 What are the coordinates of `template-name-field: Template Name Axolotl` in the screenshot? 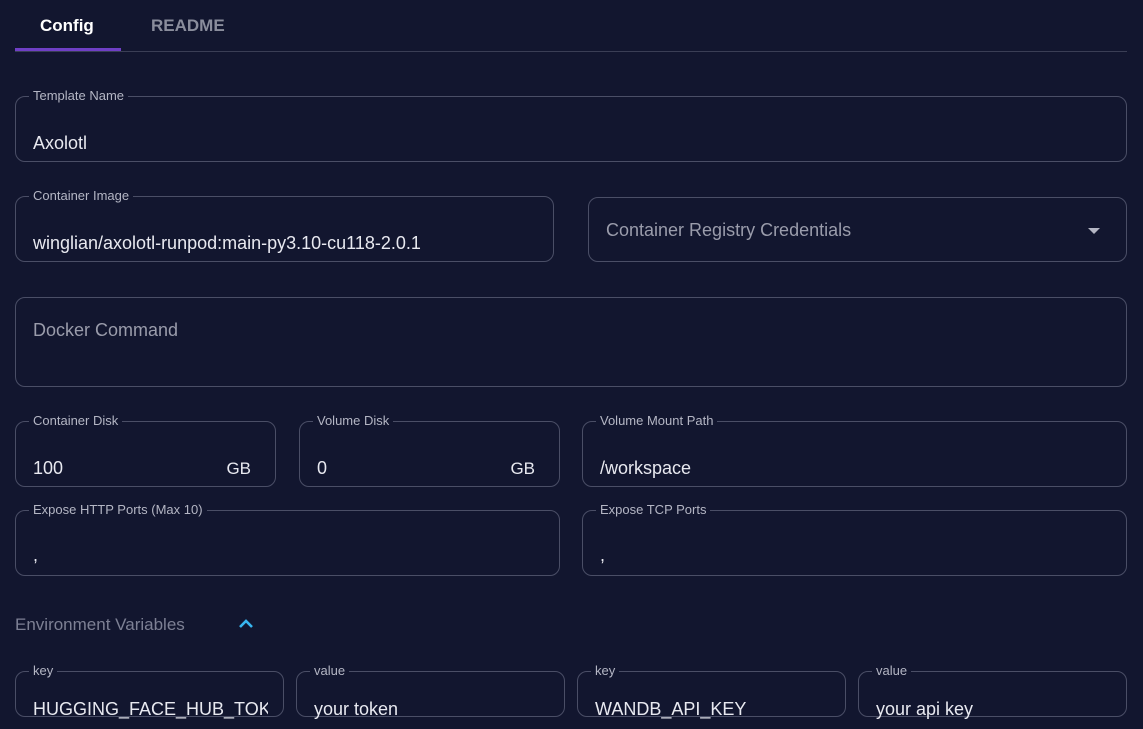 It's located at (571, 125).